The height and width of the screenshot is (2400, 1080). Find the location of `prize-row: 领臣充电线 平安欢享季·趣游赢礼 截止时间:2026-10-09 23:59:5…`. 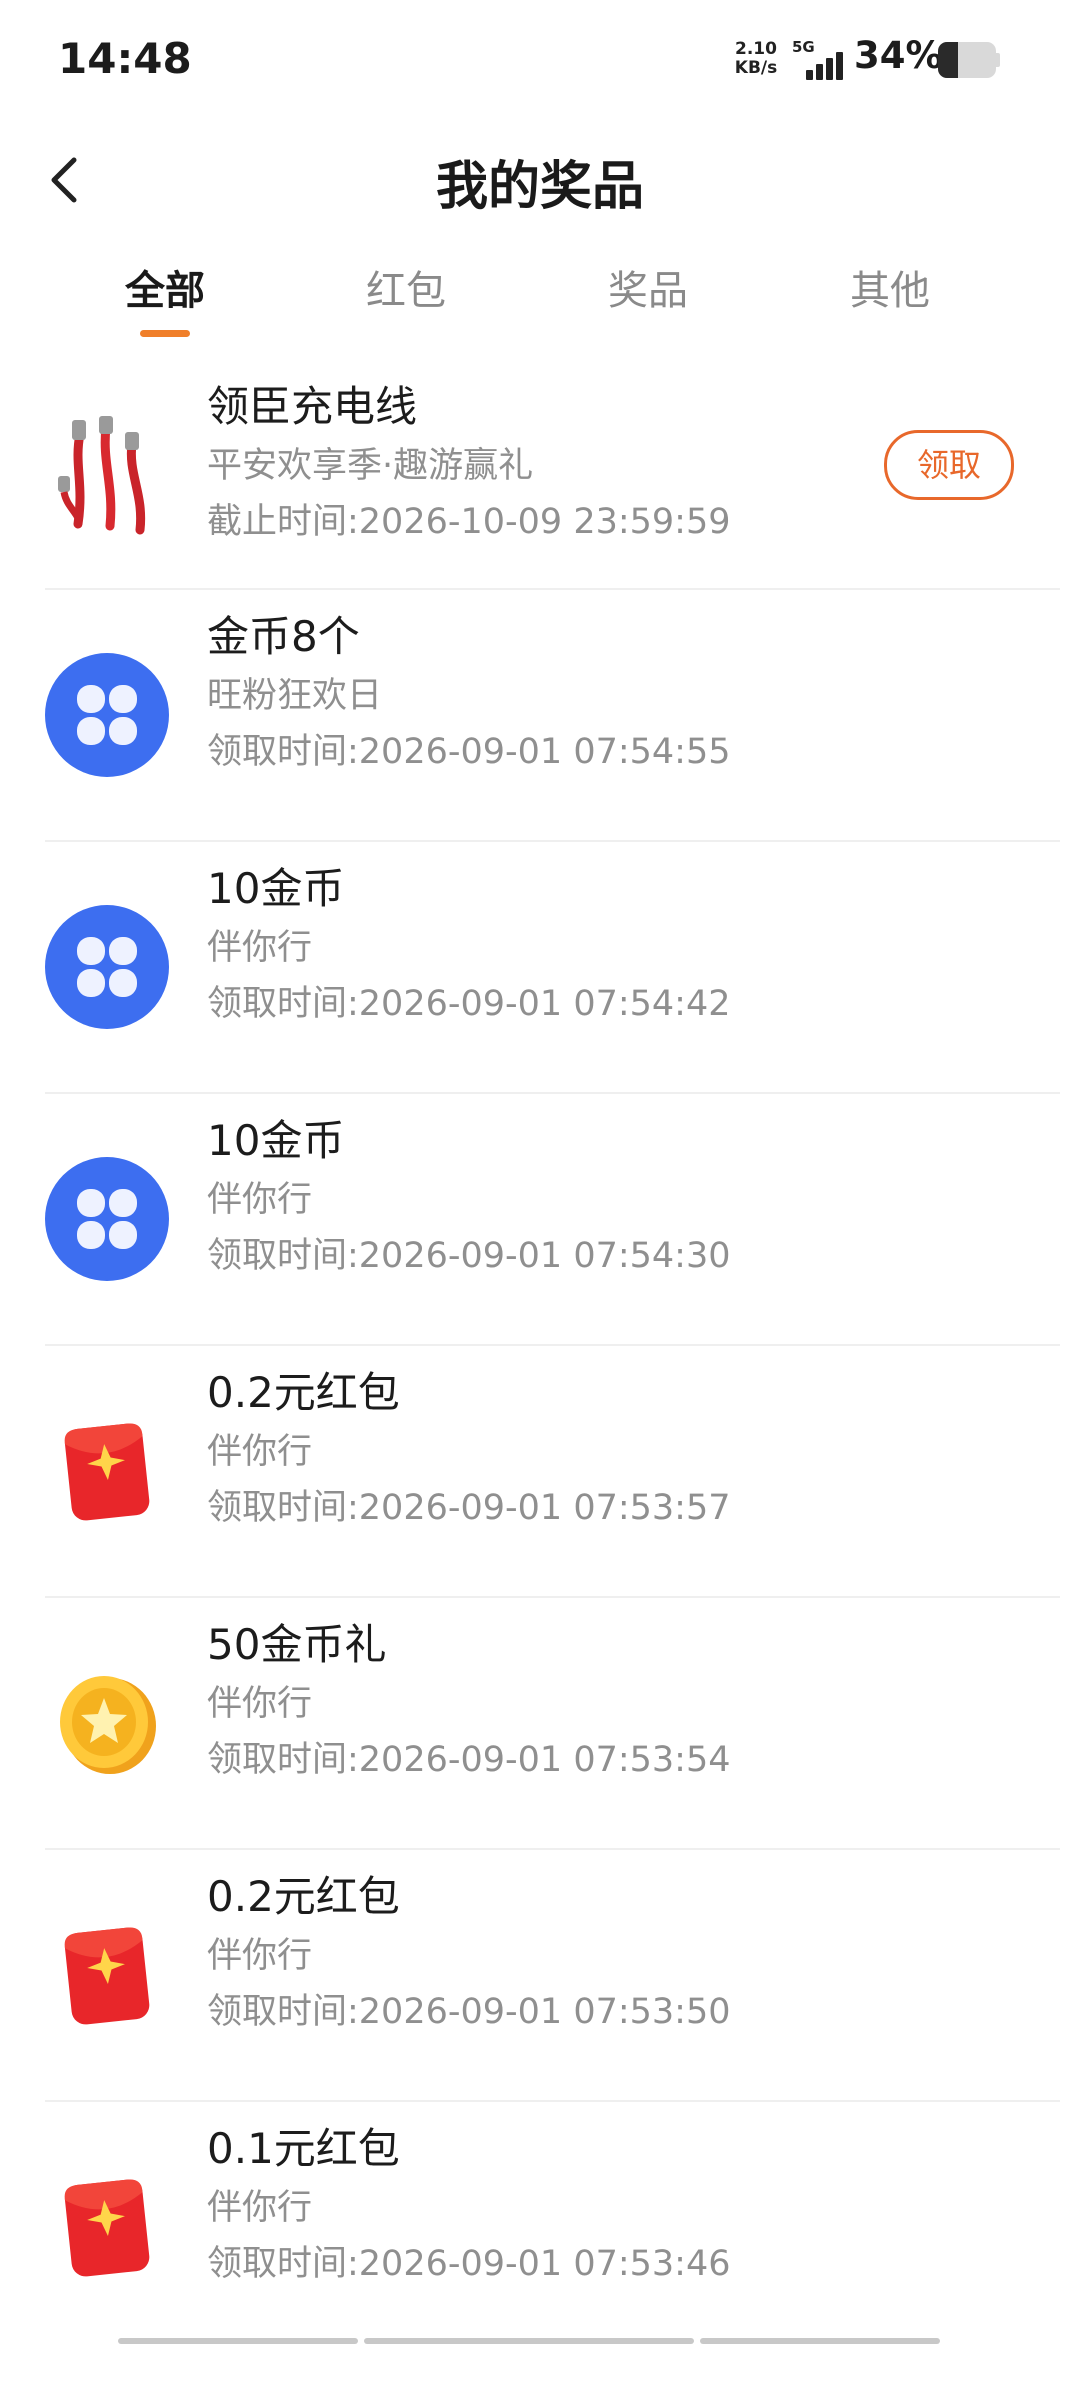

prize-row: 领臣充电线 平安欢享季·趣游赢礼 截止时间:2026-10-09 23:59:5… is located at coordinates (540, 475).